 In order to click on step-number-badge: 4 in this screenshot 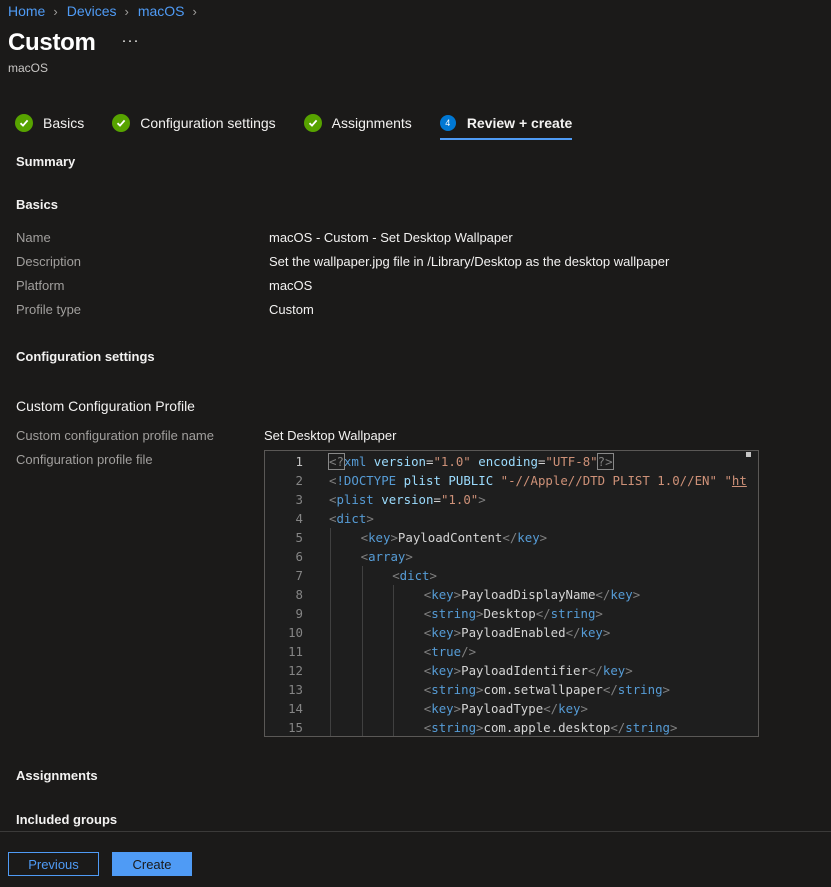, I will do `click(447, 123)`.